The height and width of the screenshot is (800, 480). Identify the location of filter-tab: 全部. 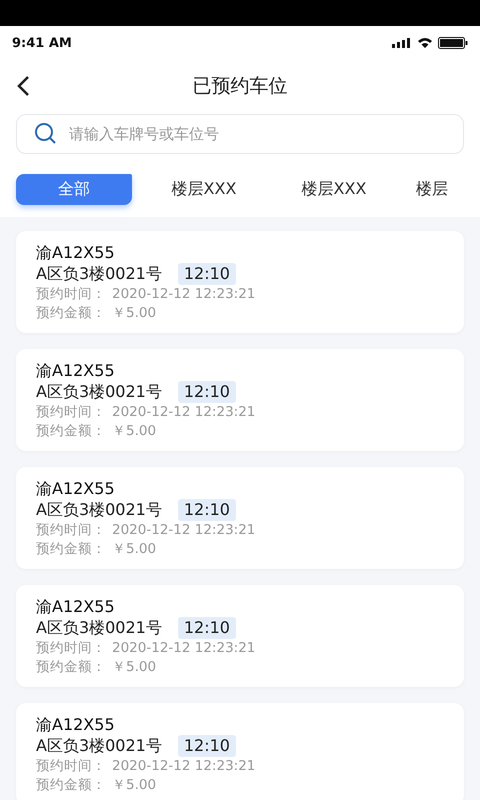
(74, 189).